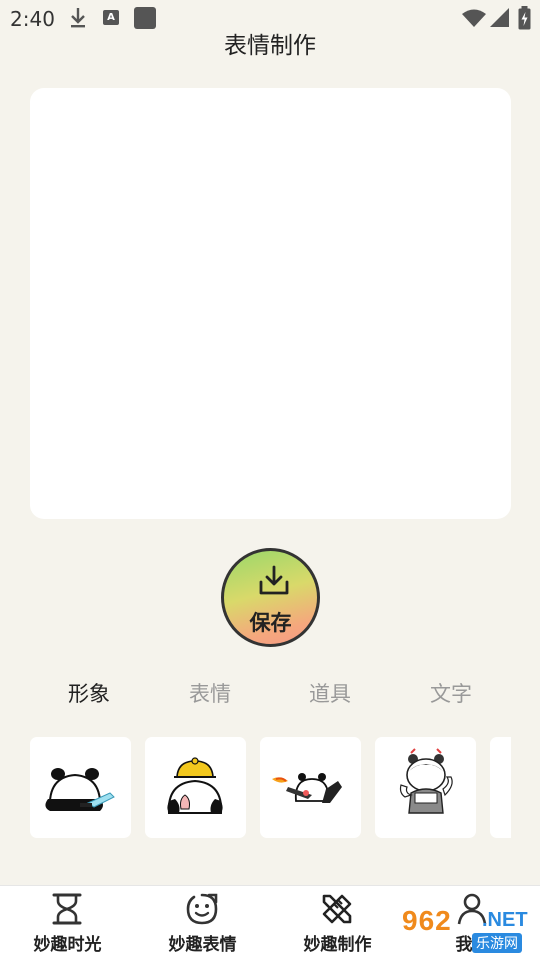 The image size is (540, 960). Describe the element at coordinates (111, 17) in the screenshot. I see `a-badge-icon: A` at that location.